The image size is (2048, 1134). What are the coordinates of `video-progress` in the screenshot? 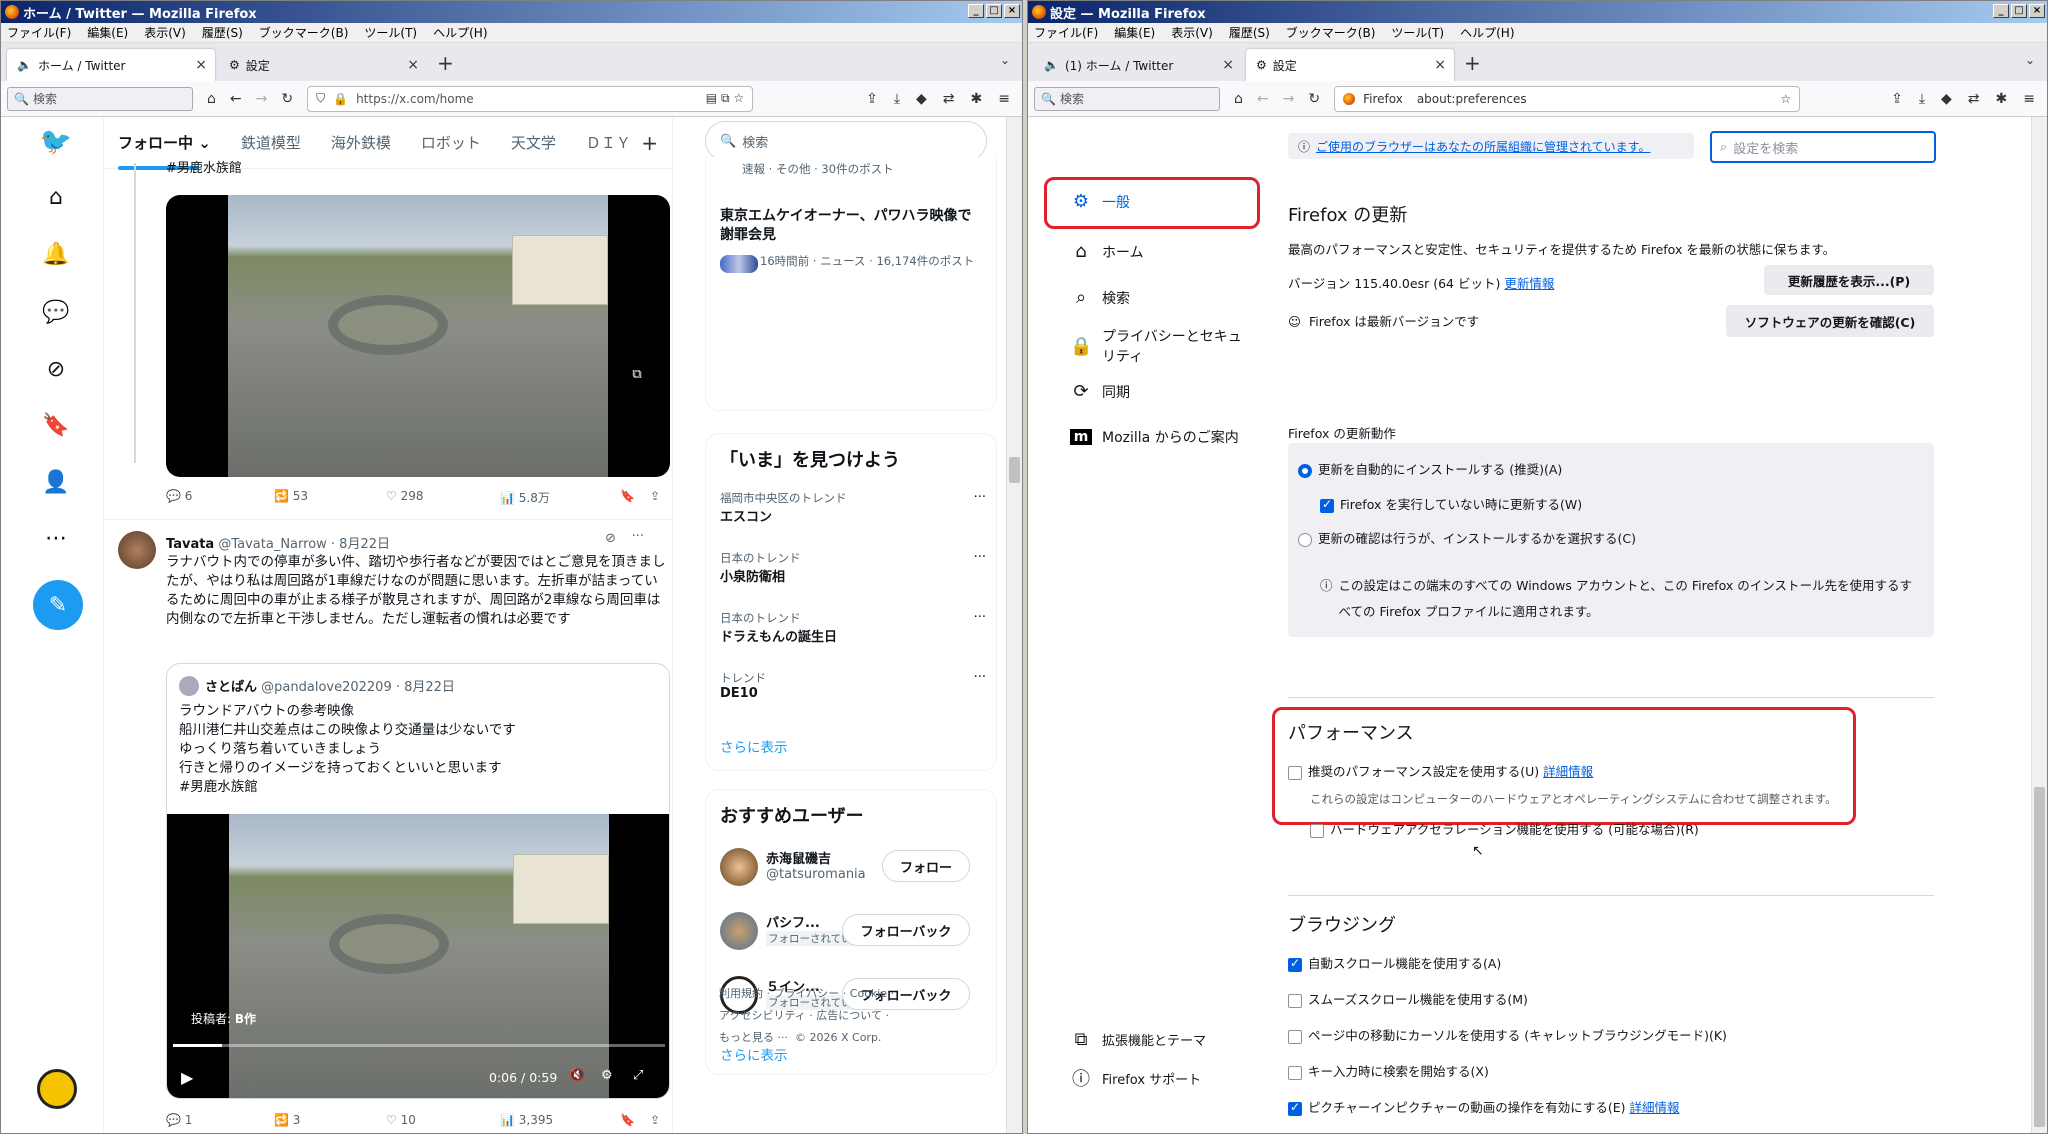 It's located at (419, 1045).